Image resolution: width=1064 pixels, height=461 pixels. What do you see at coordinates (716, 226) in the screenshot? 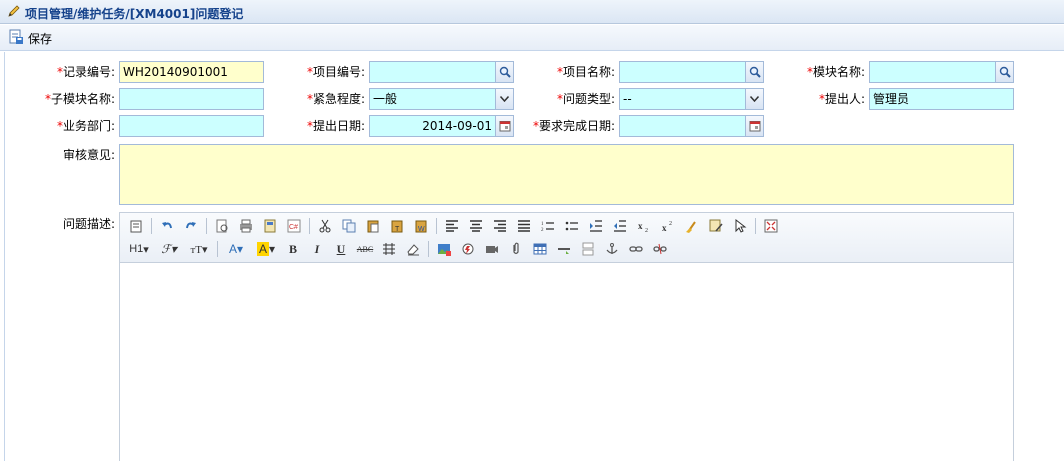
I see `select-all-icon` at bounding box center [716, 226].